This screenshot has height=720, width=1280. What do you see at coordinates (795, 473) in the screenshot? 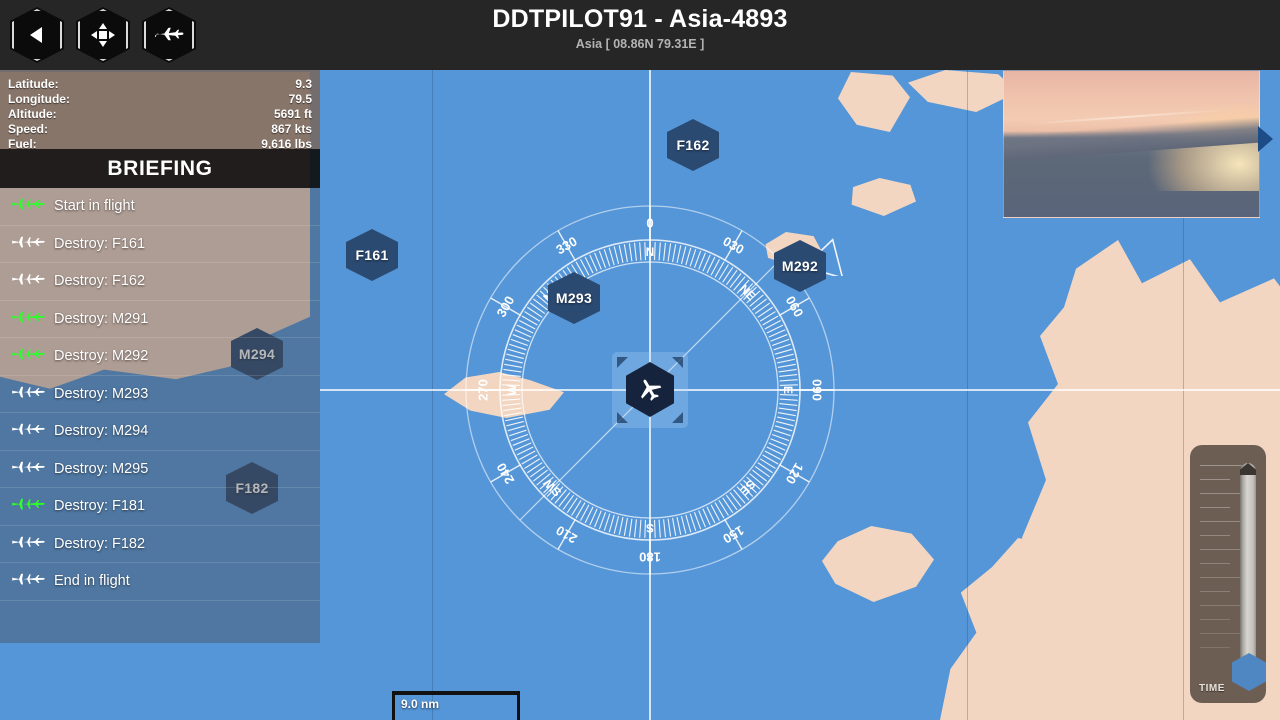
I see `compass-degree-label: 120` at bounding box center [795, 473].